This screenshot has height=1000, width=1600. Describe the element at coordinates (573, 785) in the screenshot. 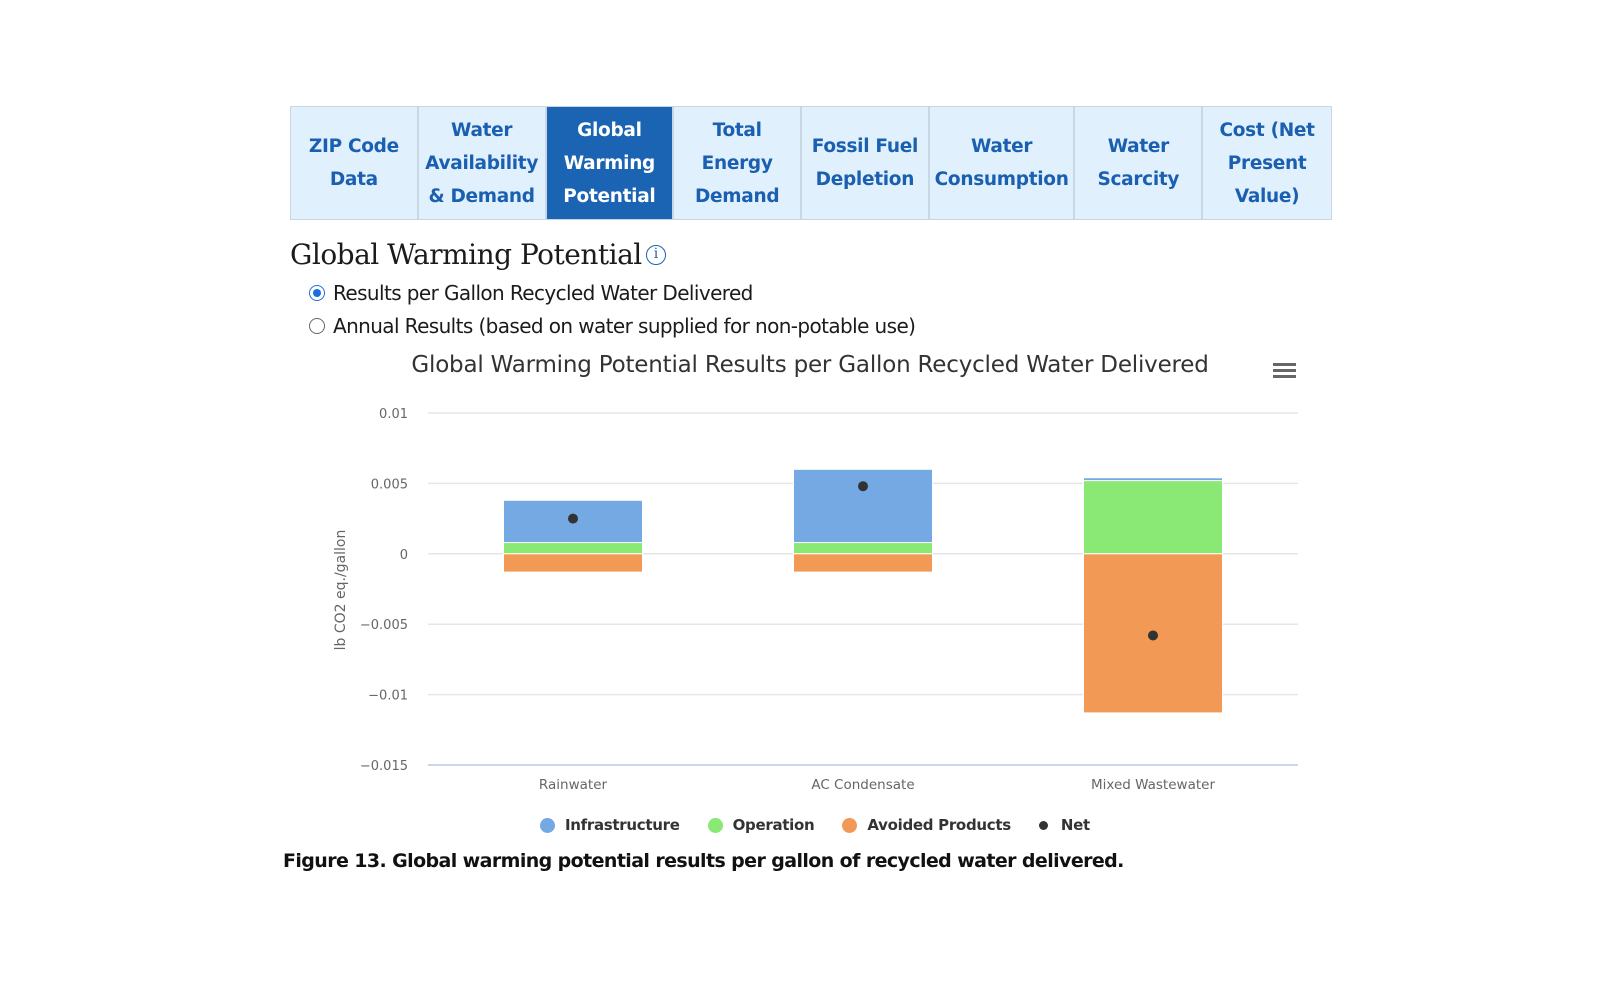

I see `x-tick-label: Rainwater` at that location.